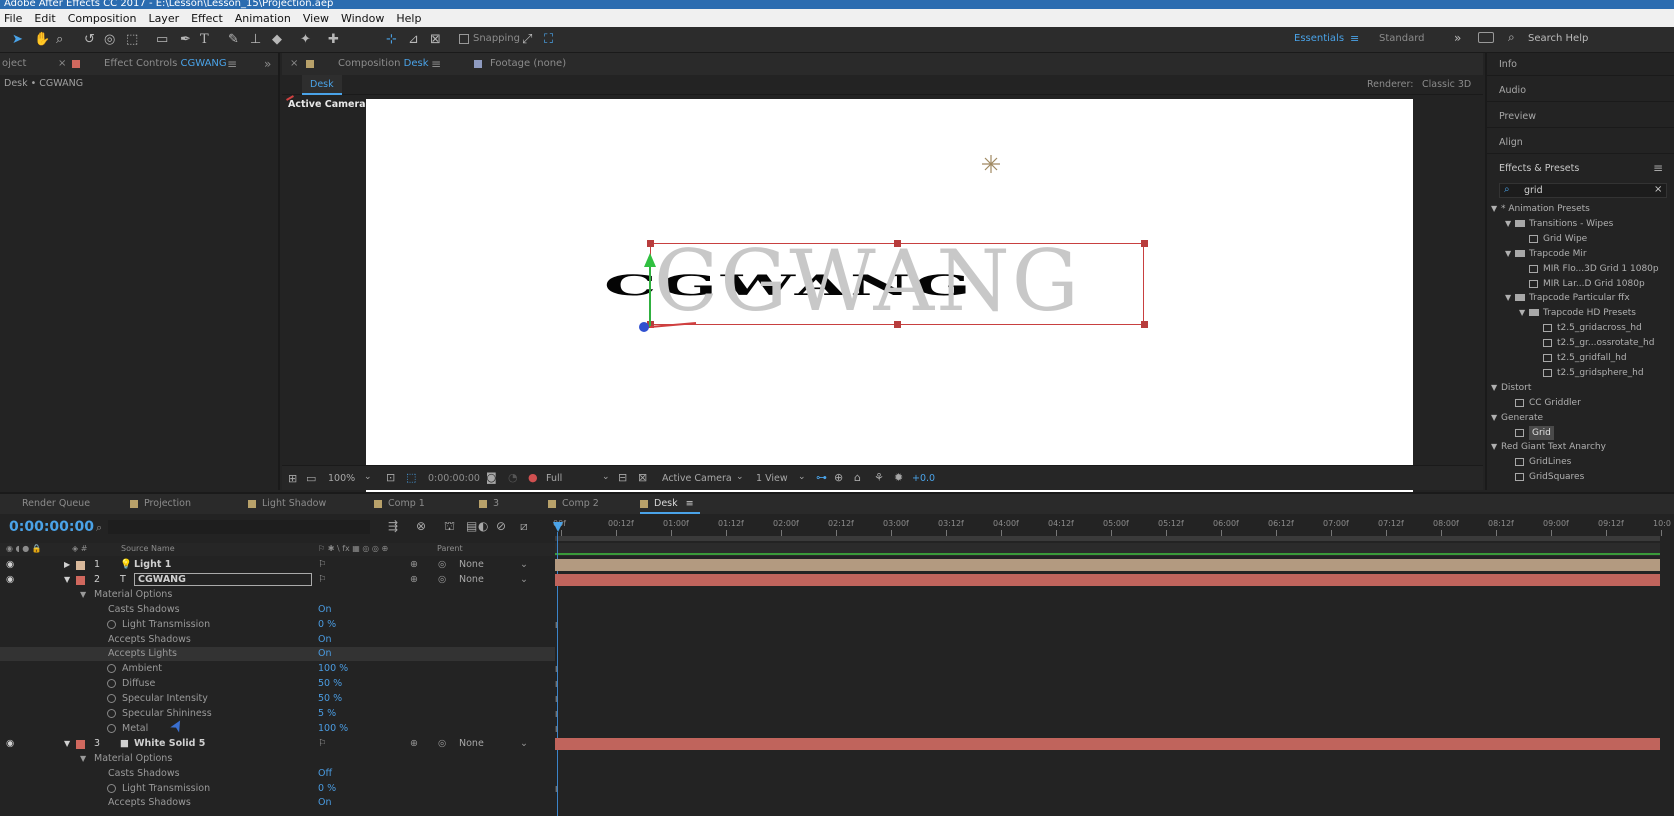 Image resolution: width=1674 pixels, height=816 pixels. What do you see at coordinates (513, 477) in the screenshot?
I see `show-snapshot-icon: ◔` at bounding box center [513, 477].